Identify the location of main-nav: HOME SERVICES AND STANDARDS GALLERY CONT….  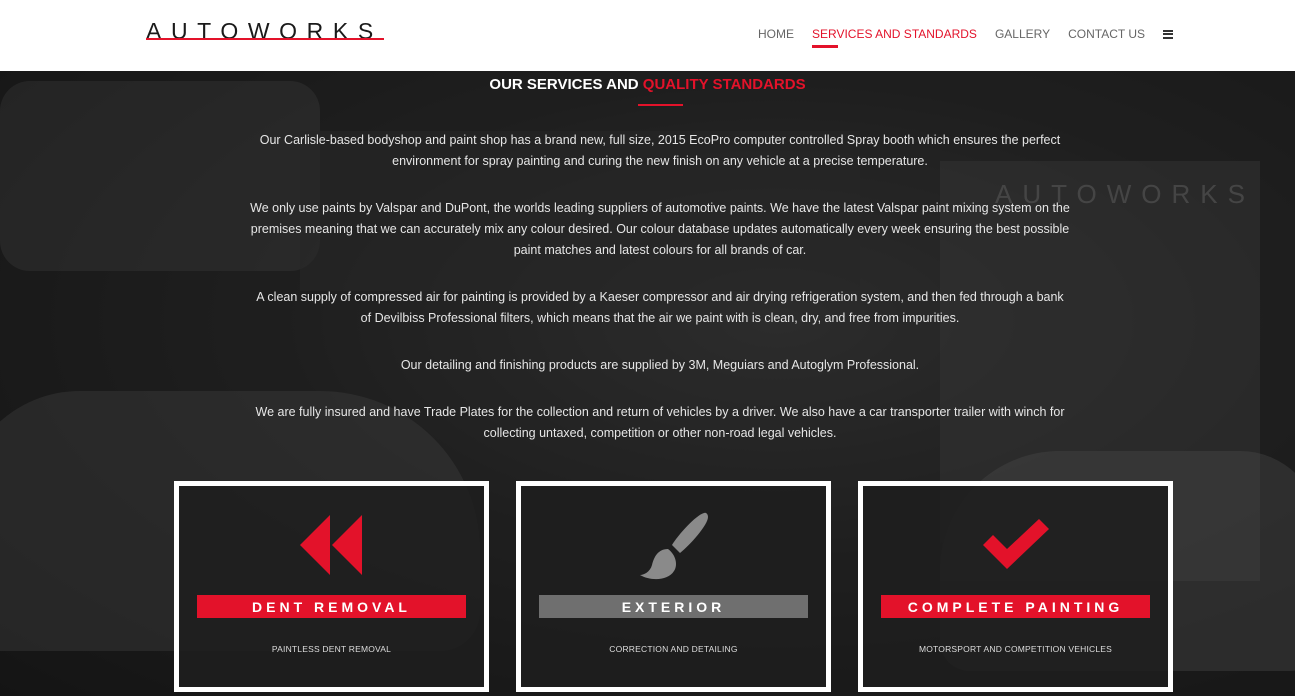
(956, 37).